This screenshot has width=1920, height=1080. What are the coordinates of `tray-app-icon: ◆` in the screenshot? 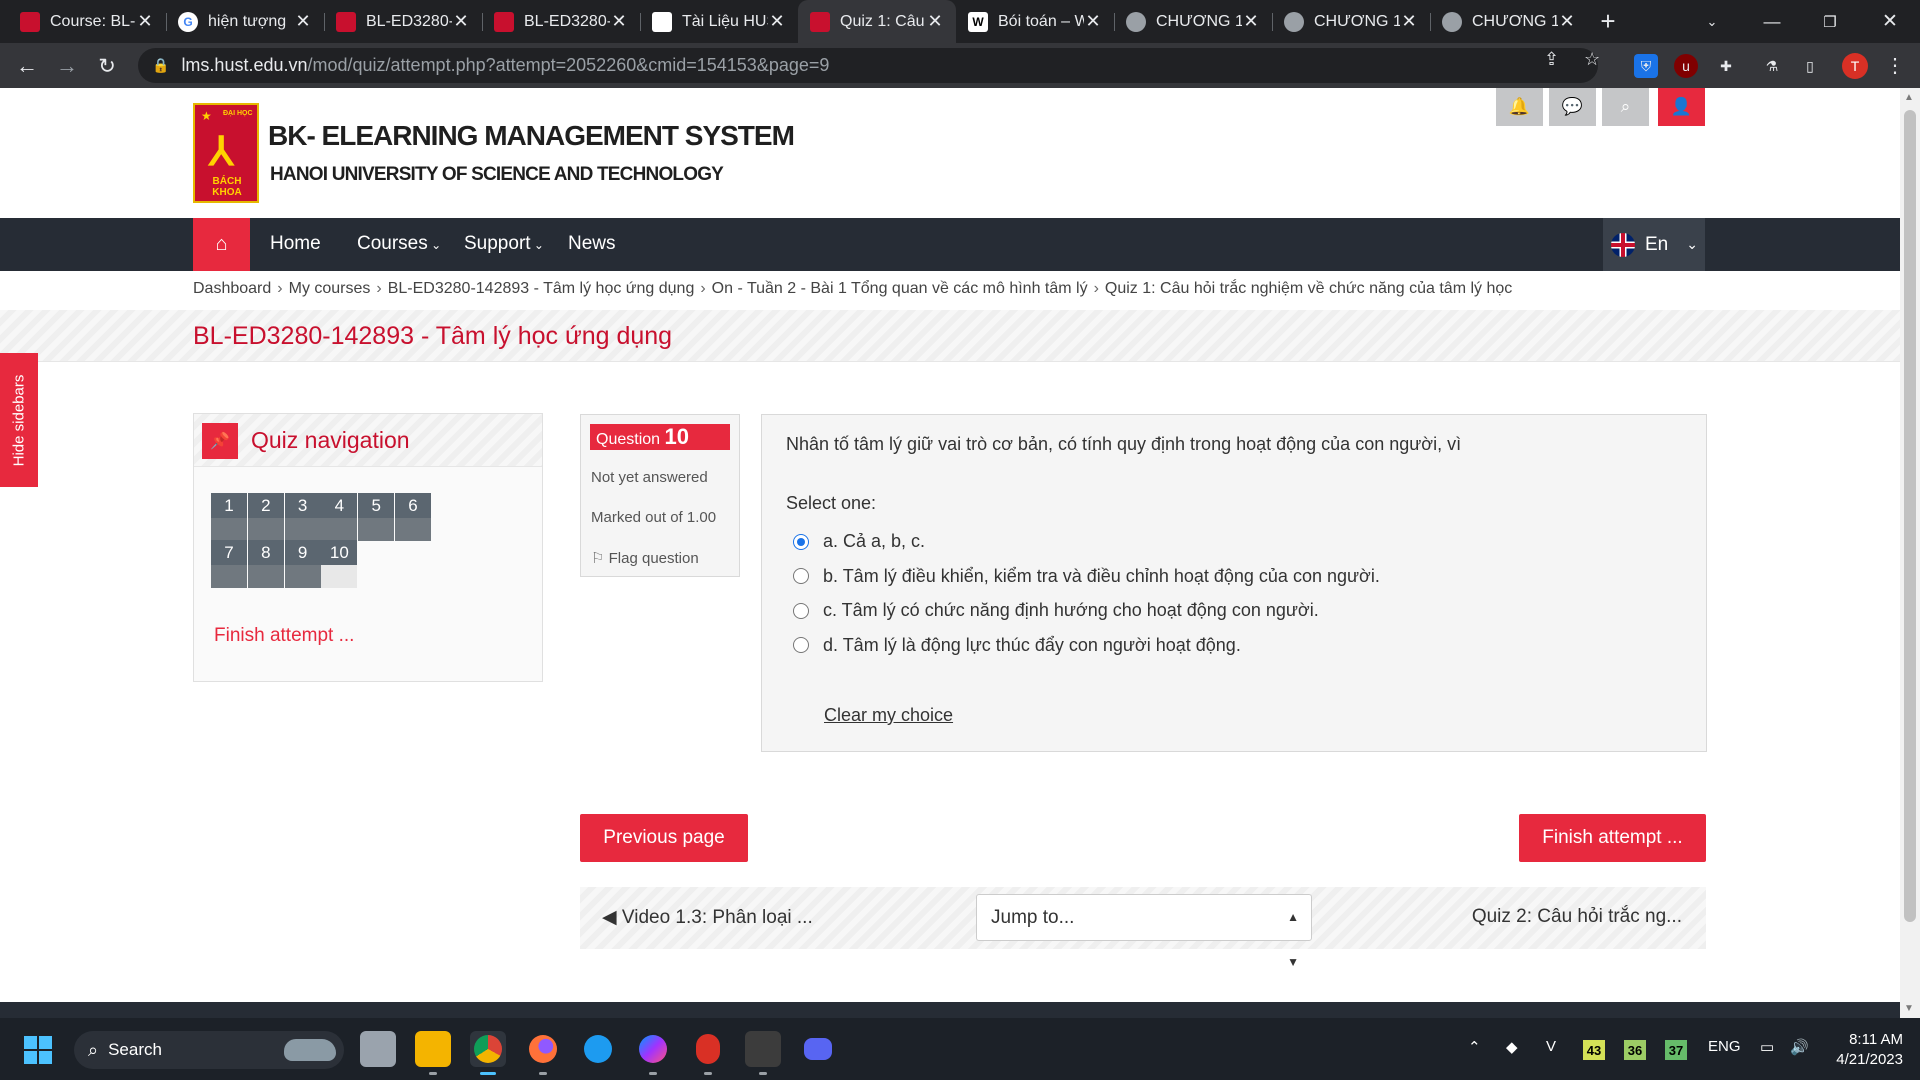 It's located at (1512, 1047).